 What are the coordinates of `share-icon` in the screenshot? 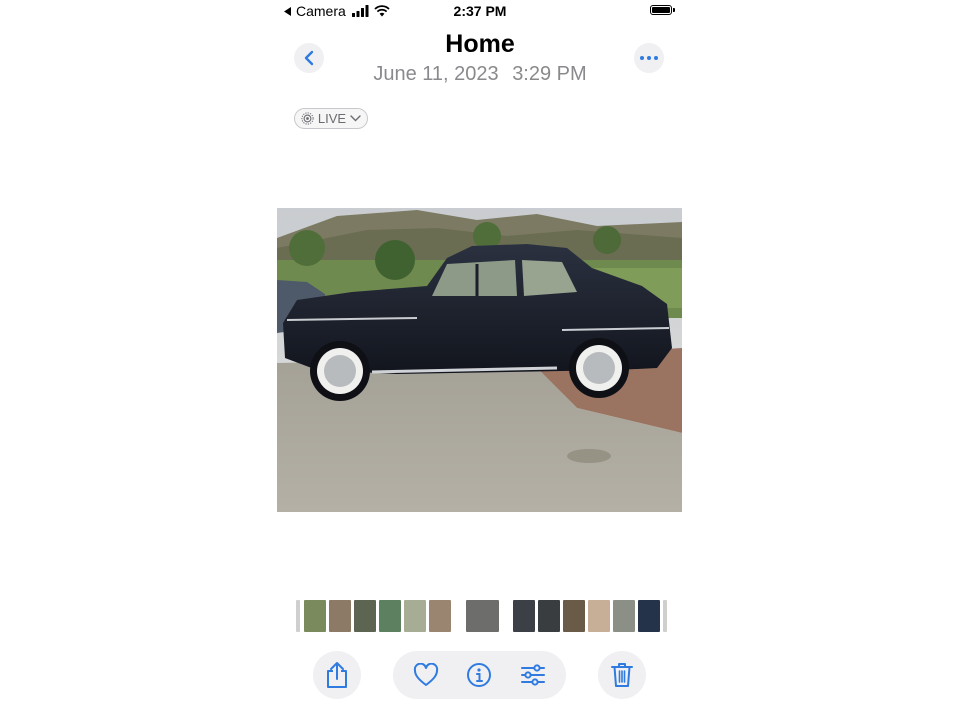 It's located at (337, 675).